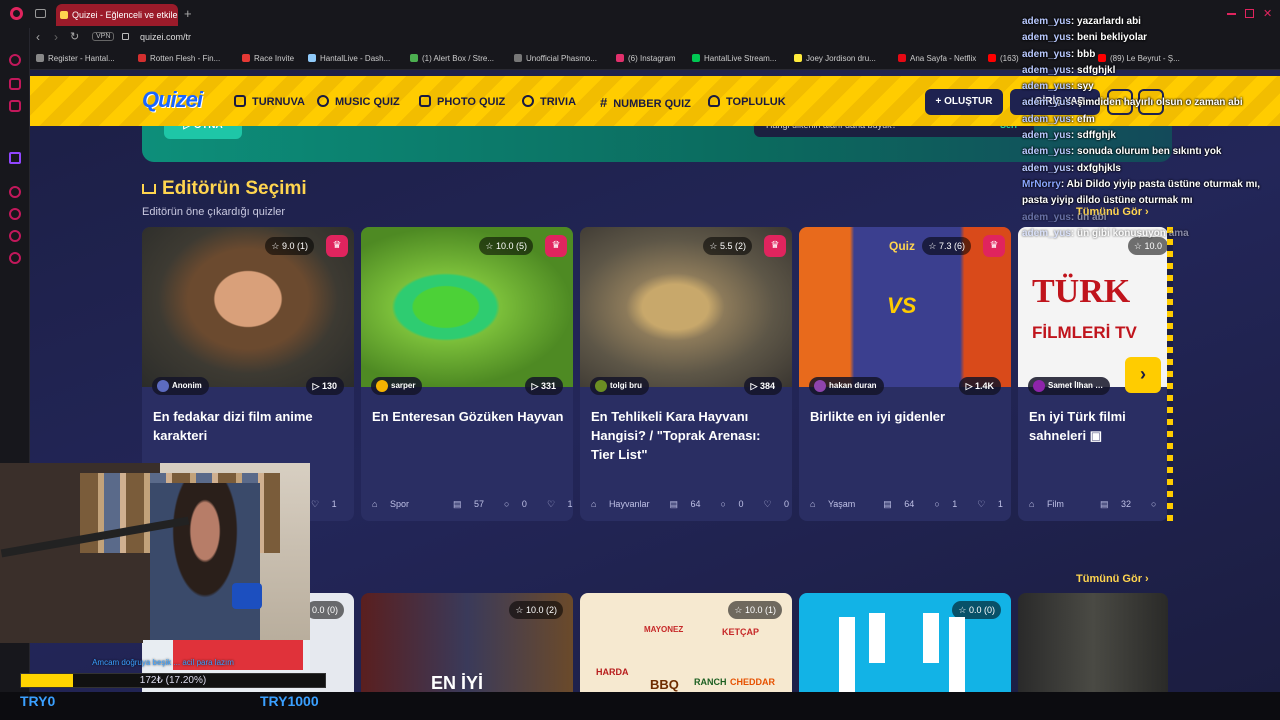  Describe the element at coordinates (1084, 332) in the screenshot. I see `thumbnail-filmleri-text: FİLMLERİ TV` at that location.